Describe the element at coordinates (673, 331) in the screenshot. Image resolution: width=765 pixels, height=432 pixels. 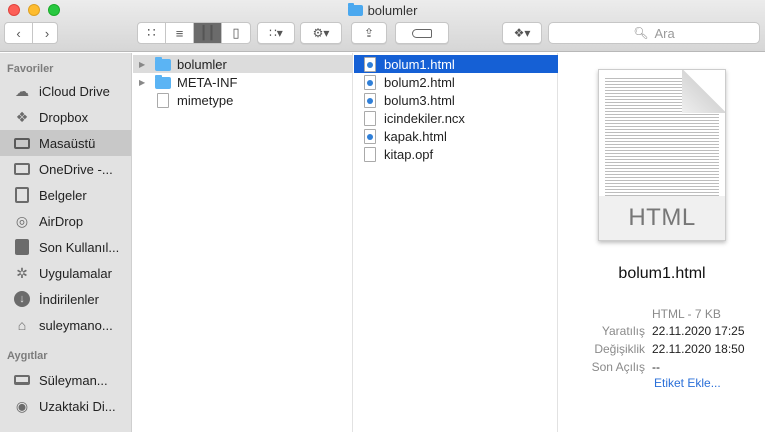
I see `meta-row-created: Yaratılış 22.11.2020 17:25` at that location.